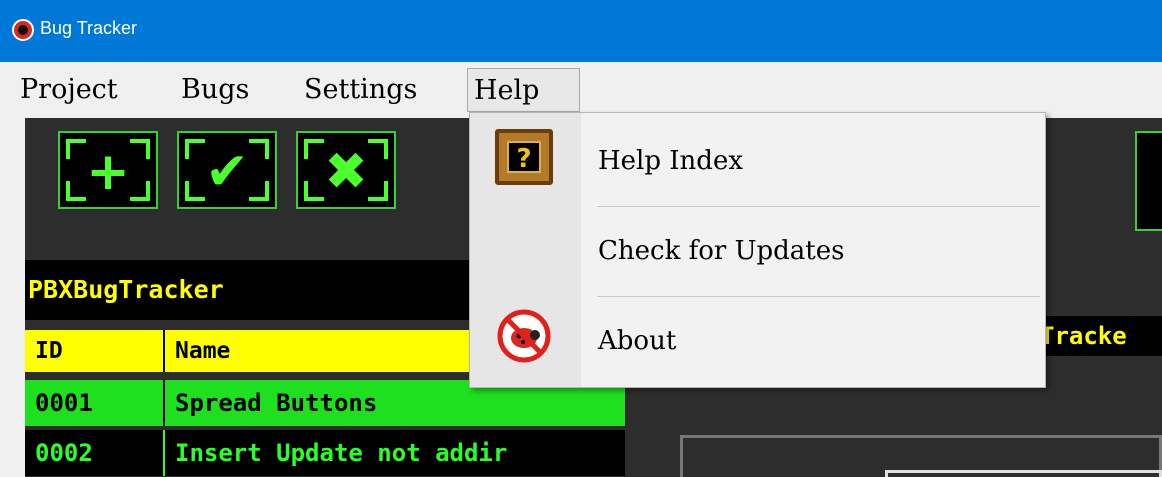 This screenshot has height=477, width=1162. Describe the element at coordinates (360, 90) in the screenshot. I see `menu-settings: Settings` at that location.